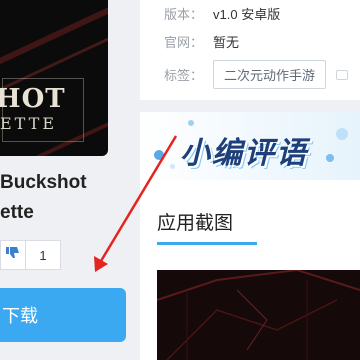  What do you see at coordinates (244, 153) in the screenshot?
I see `editor-review-title: 小编评语` at bounding box center [244, 153].